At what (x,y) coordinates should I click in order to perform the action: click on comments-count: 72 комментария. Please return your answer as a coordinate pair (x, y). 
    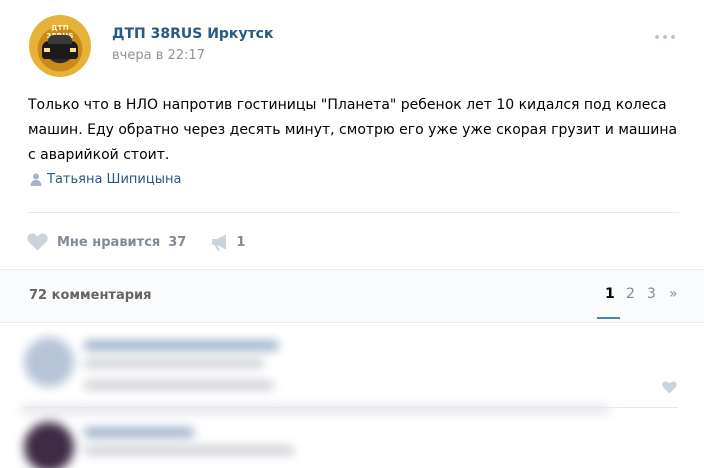
    Looking at the image, I should click on (90, 295).